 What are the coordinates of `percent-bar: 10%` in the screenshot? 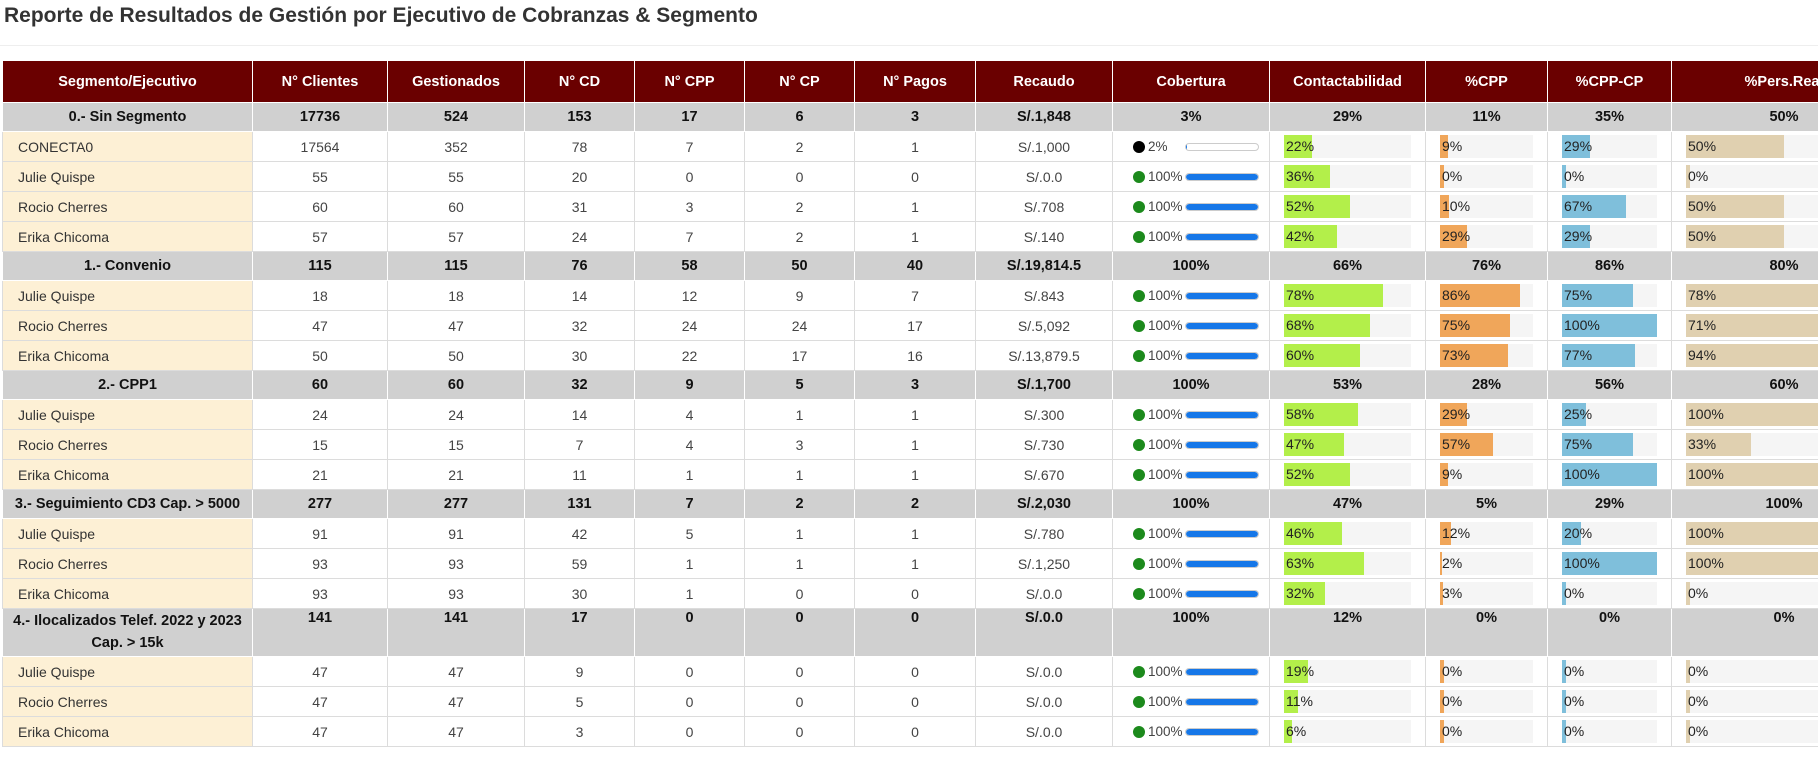 It's located at (1486, 206).